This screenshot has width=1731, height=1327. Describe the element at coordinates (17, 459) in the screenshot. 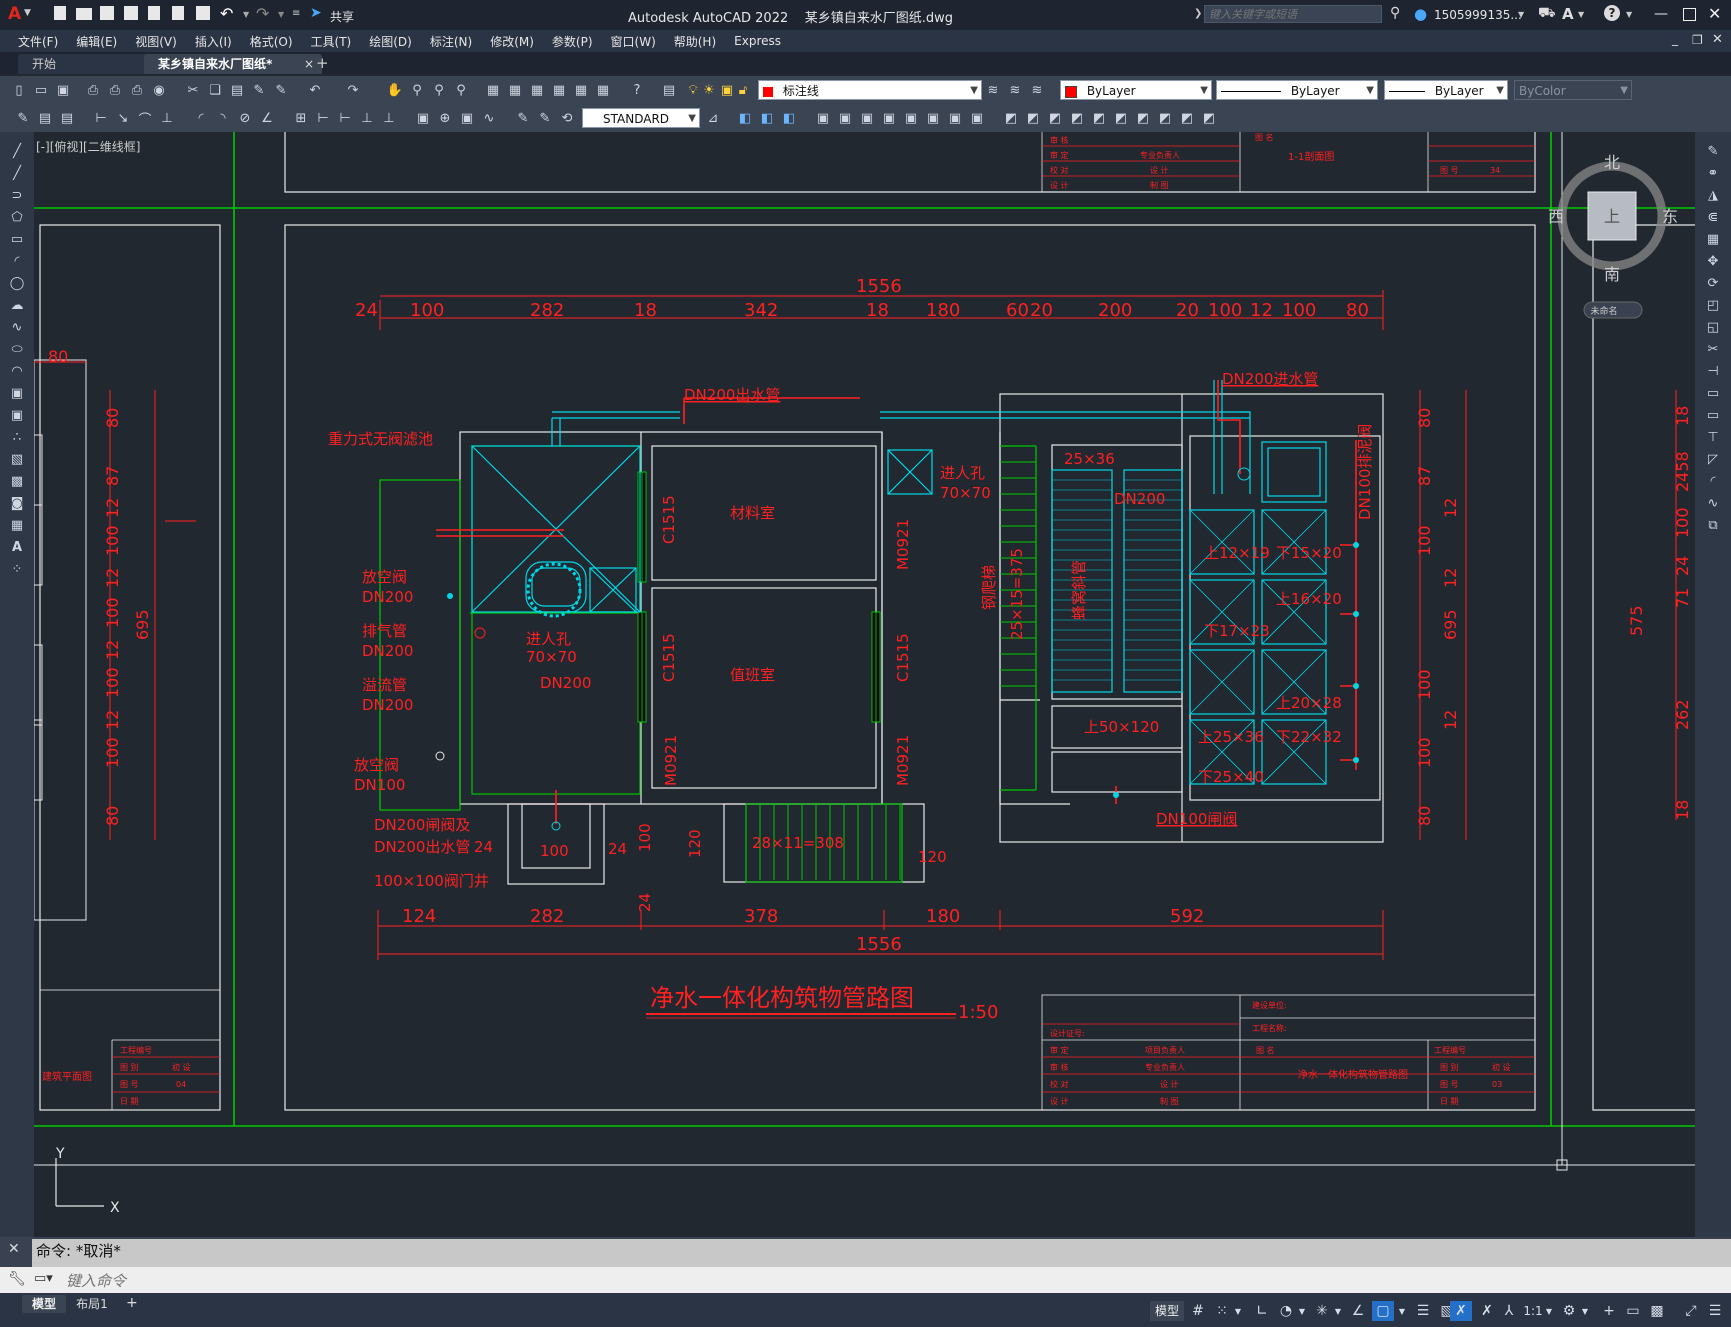

I see `hatch-draw-icon: ▧` at that location.